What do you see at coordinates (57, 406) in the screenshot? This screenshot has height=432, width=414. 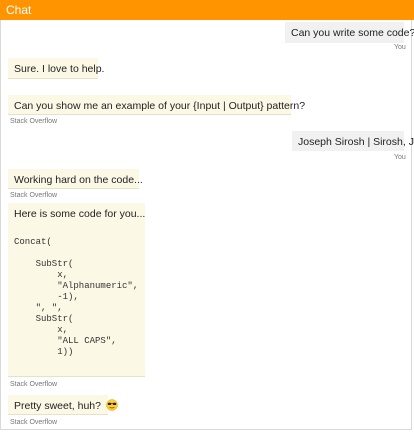 I see `message-text: Pretty sweet, huh?` at bounding box center [57, 406].